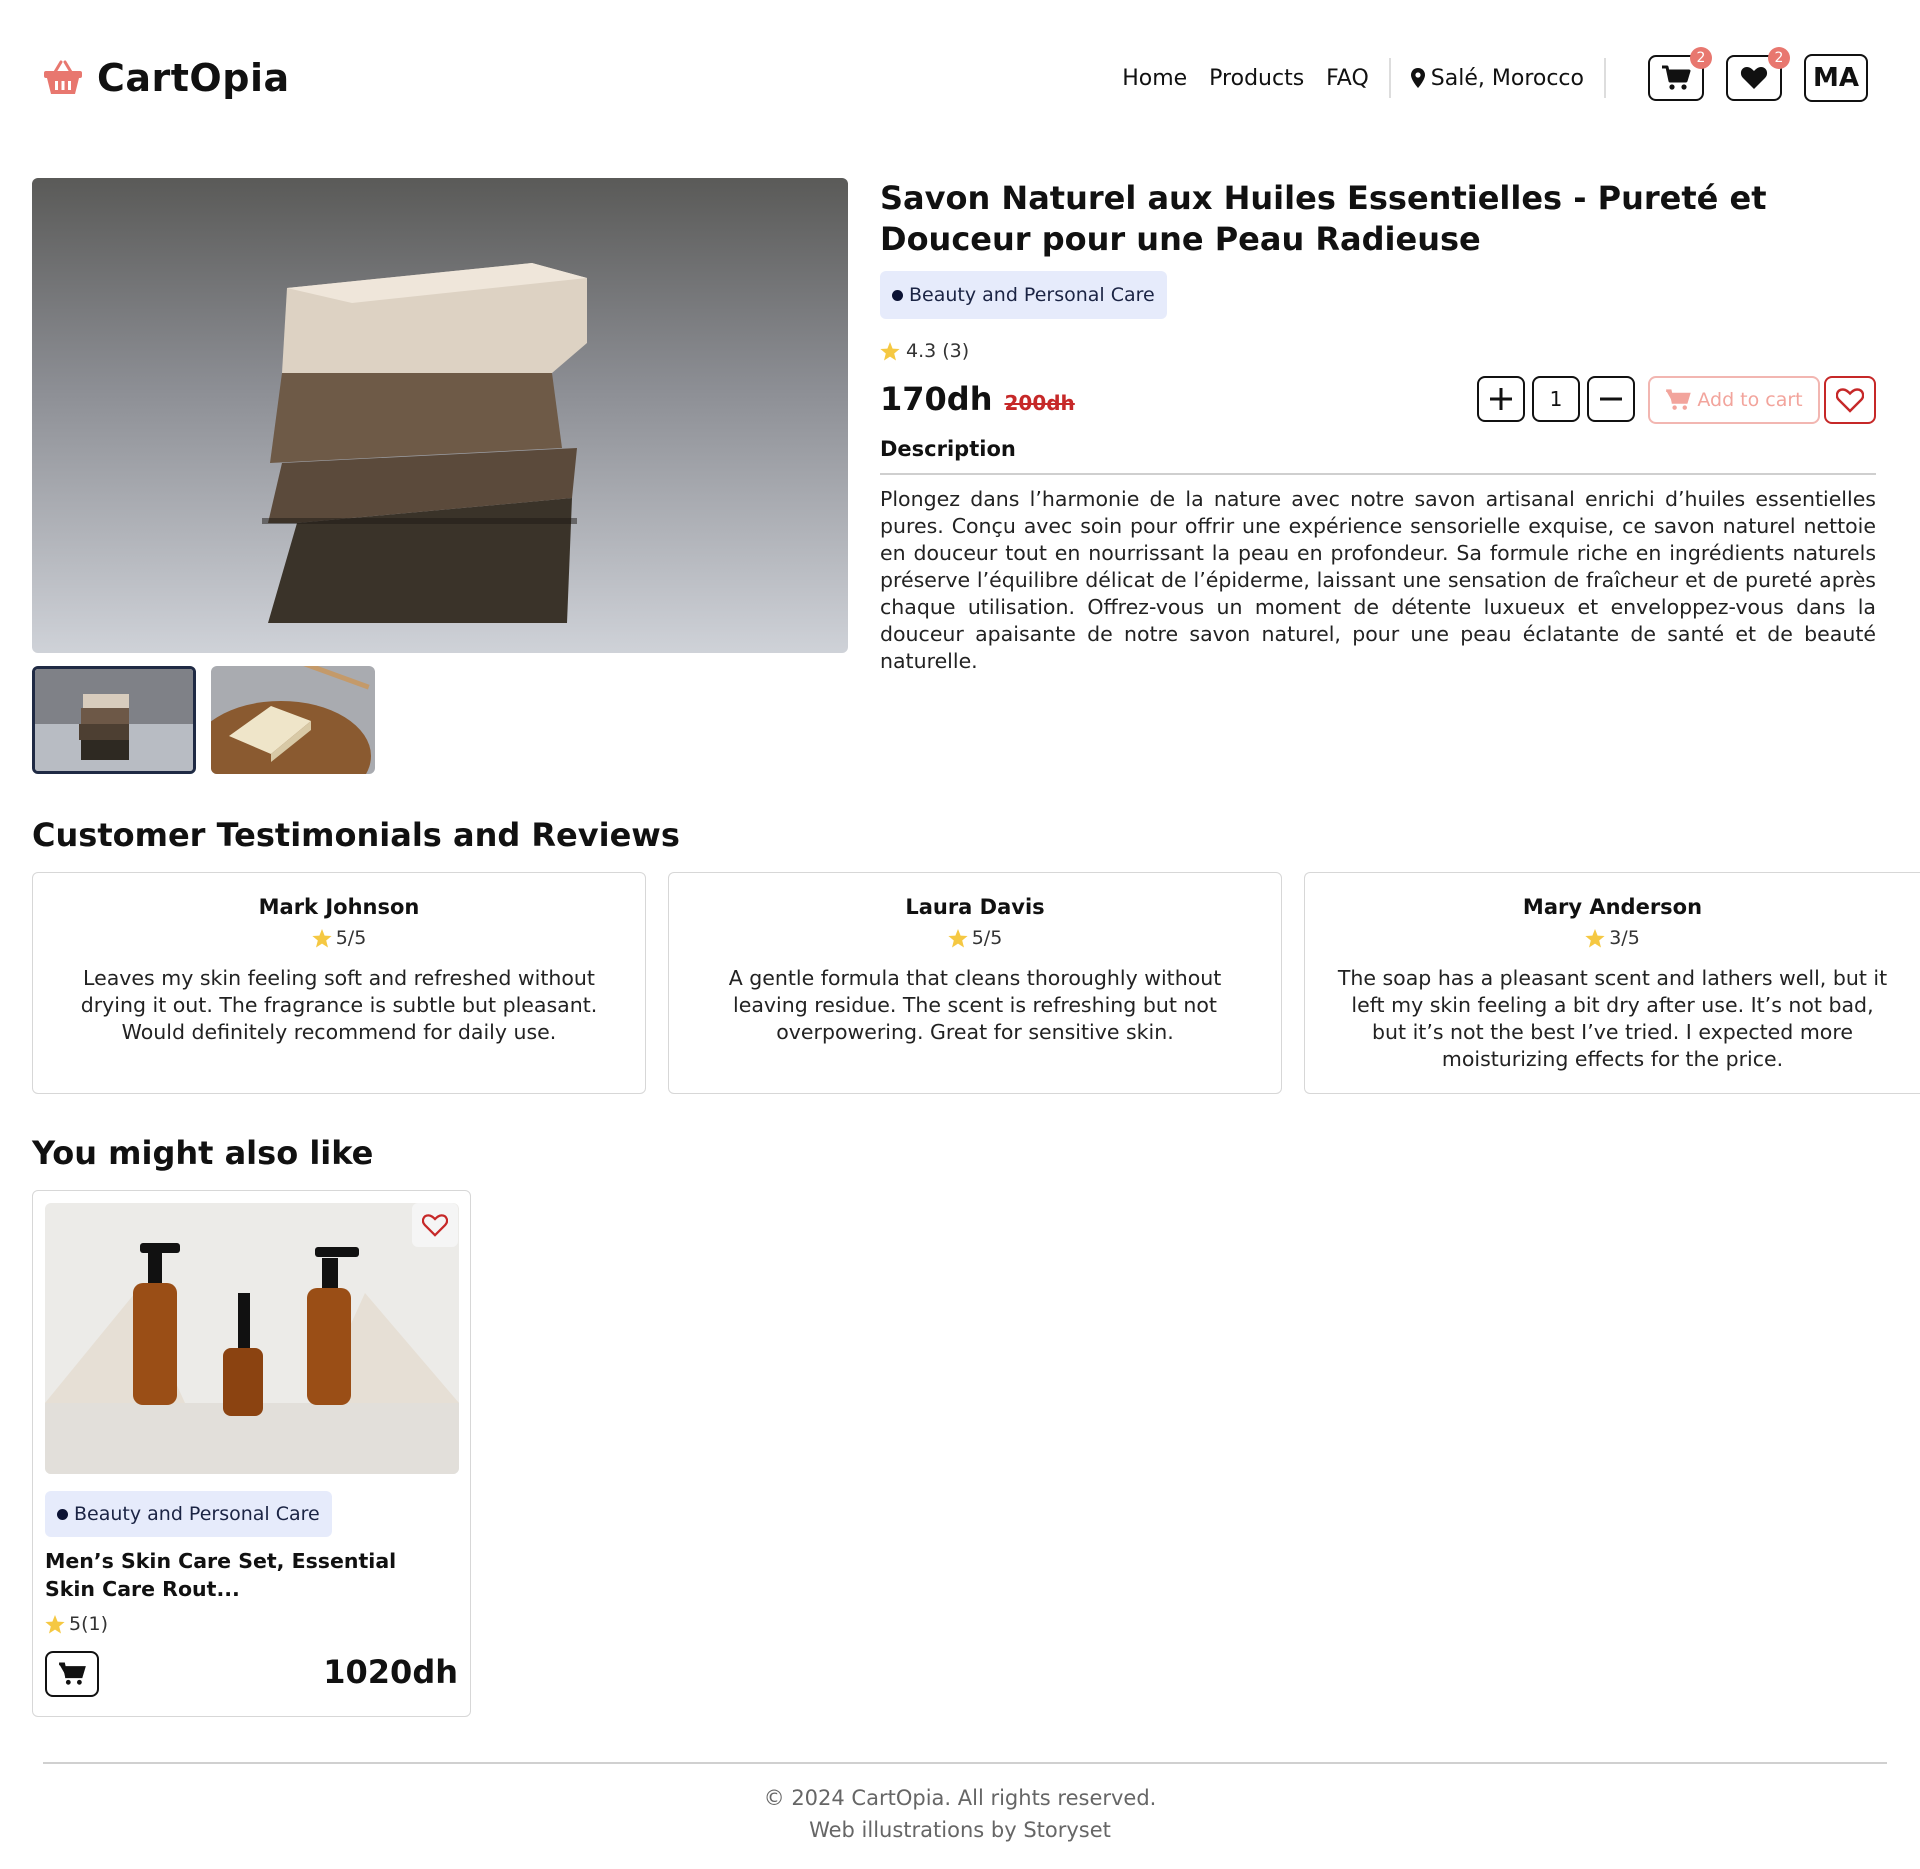 Image resolution: width=1920 pixels, height=1869 pixels. What do you see at coordinates (356, 835) in the screenshot?
I see `reviews-heading: Customer Testimonials and Reviews` at bounding box center [356, 835].